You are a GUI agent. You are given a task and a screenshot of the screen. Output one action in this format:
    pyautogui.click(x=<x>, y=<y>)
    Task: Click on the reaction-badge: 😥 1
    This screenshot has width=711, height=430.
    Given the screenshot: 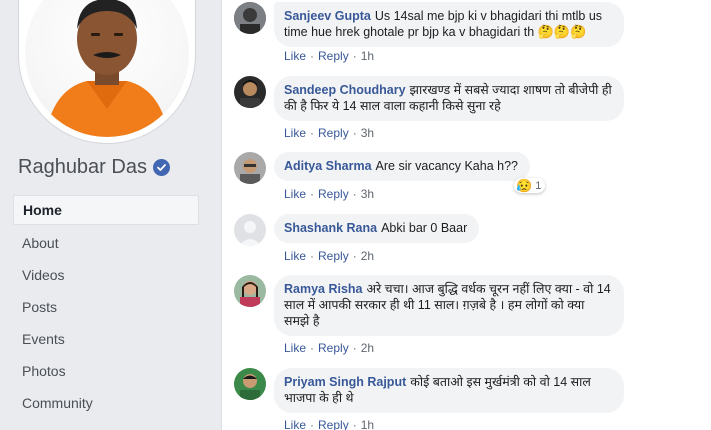 What is the action you would take?
    pyautogui.click(x=530, y=185)
    